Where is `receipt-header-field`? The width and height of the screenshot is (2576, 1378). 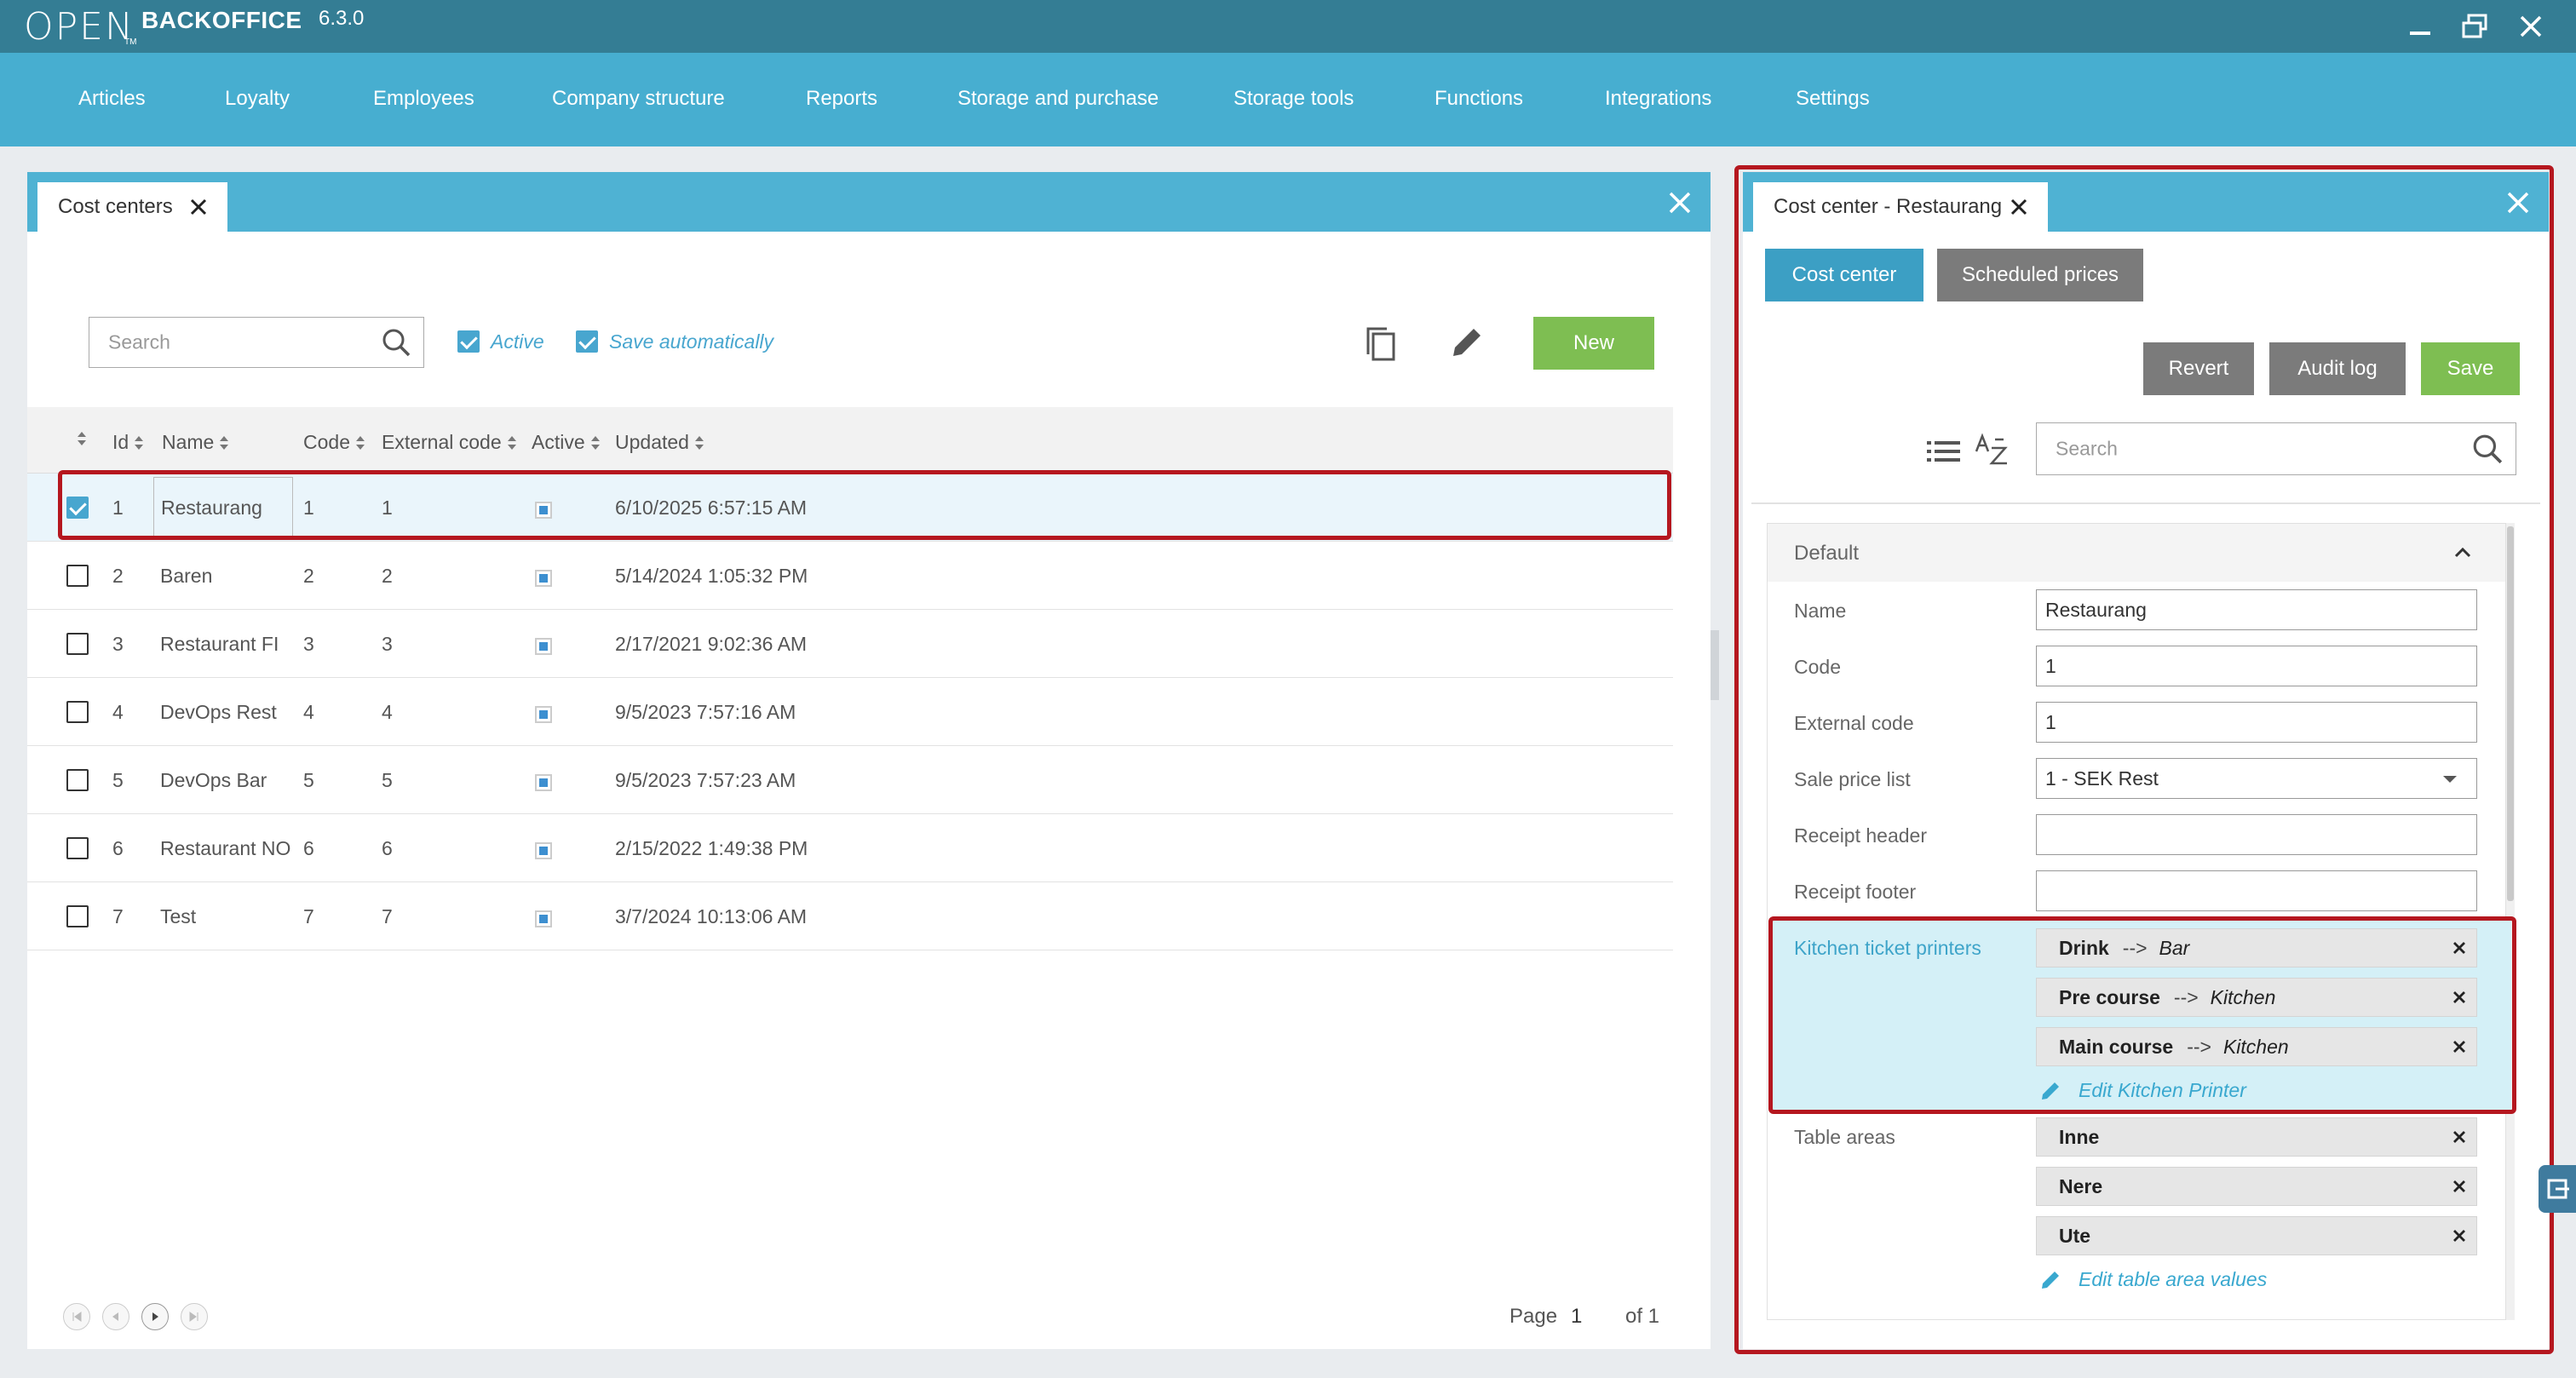
receipt-header-field is located at coordinates (2257, 835).